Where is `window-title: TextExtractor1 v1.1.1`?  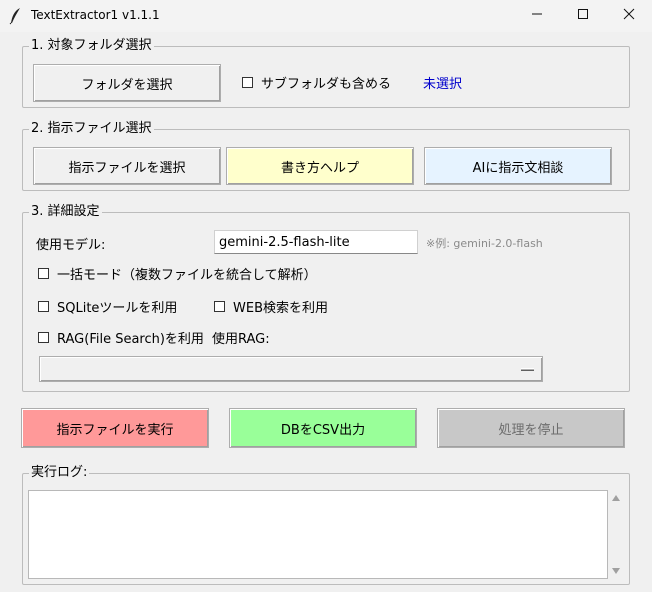 window-title: TextExtractor1 v1.1.1 is located at coordinates (95, 15).